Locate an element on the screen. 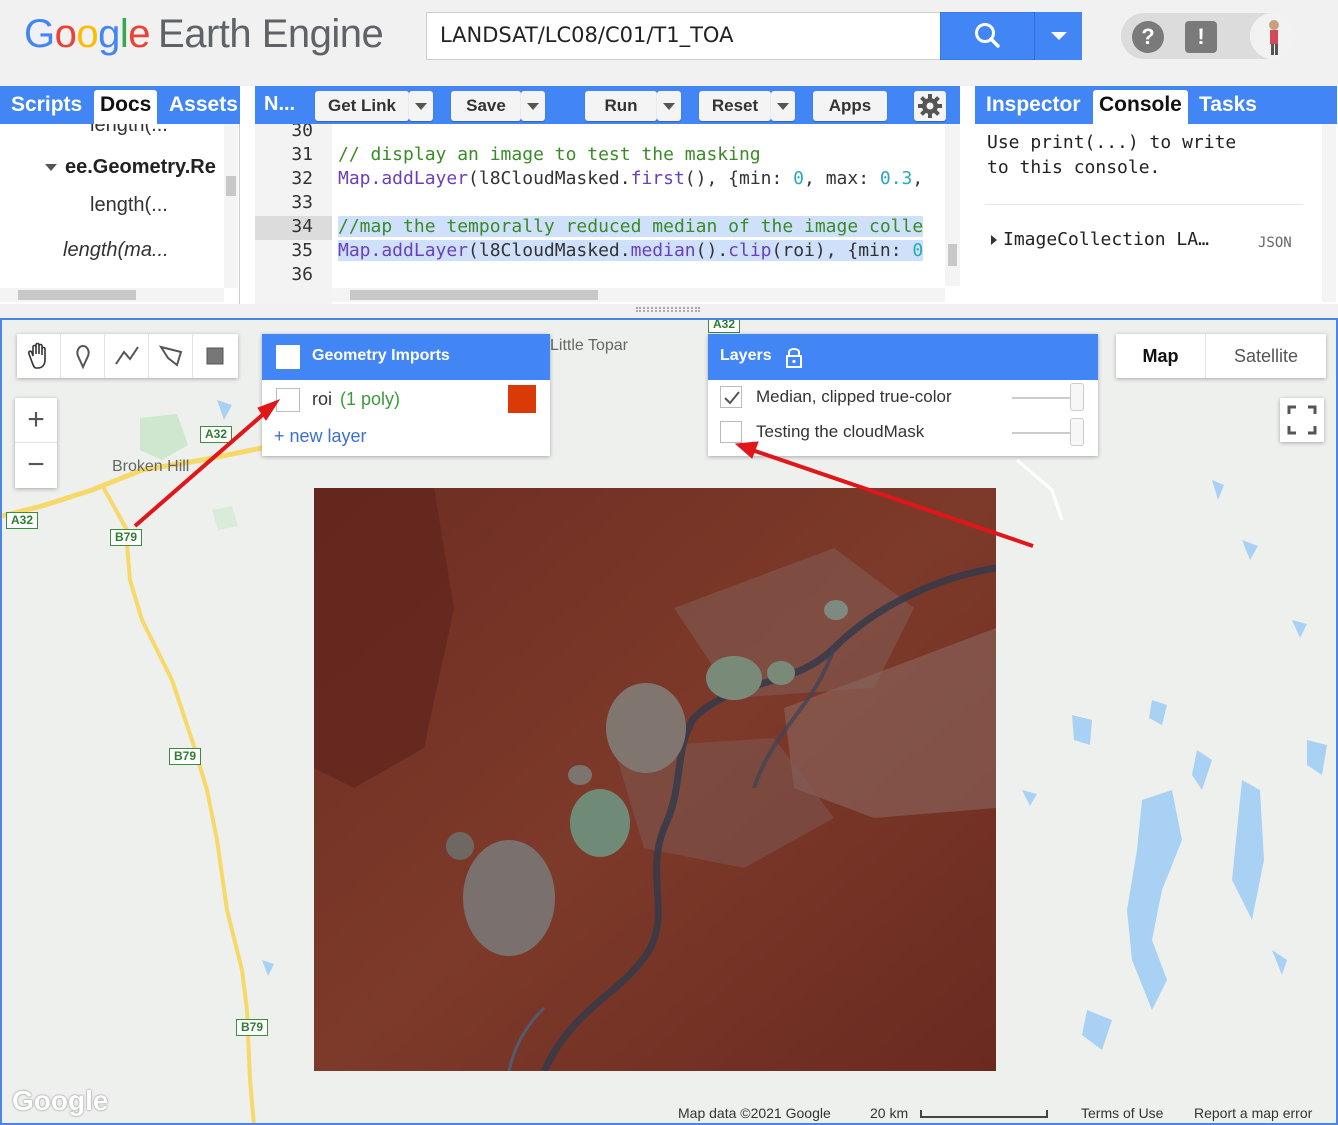  google-earth-engine-logo: Google Earth Engine is located at coordinates (204, 34).